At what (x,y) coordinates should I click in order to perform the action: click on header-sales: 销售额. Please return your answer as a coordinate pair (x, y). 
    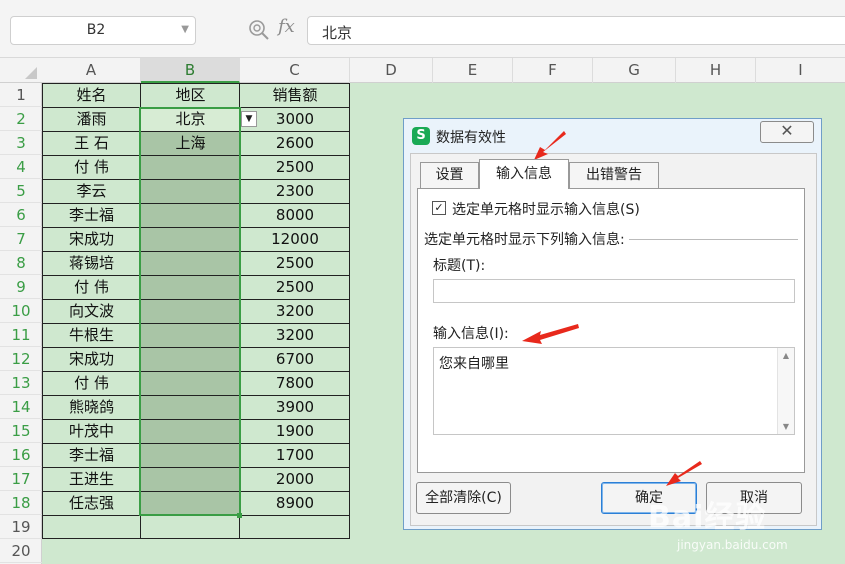
    Looking at the image, I should click on (295, 95).